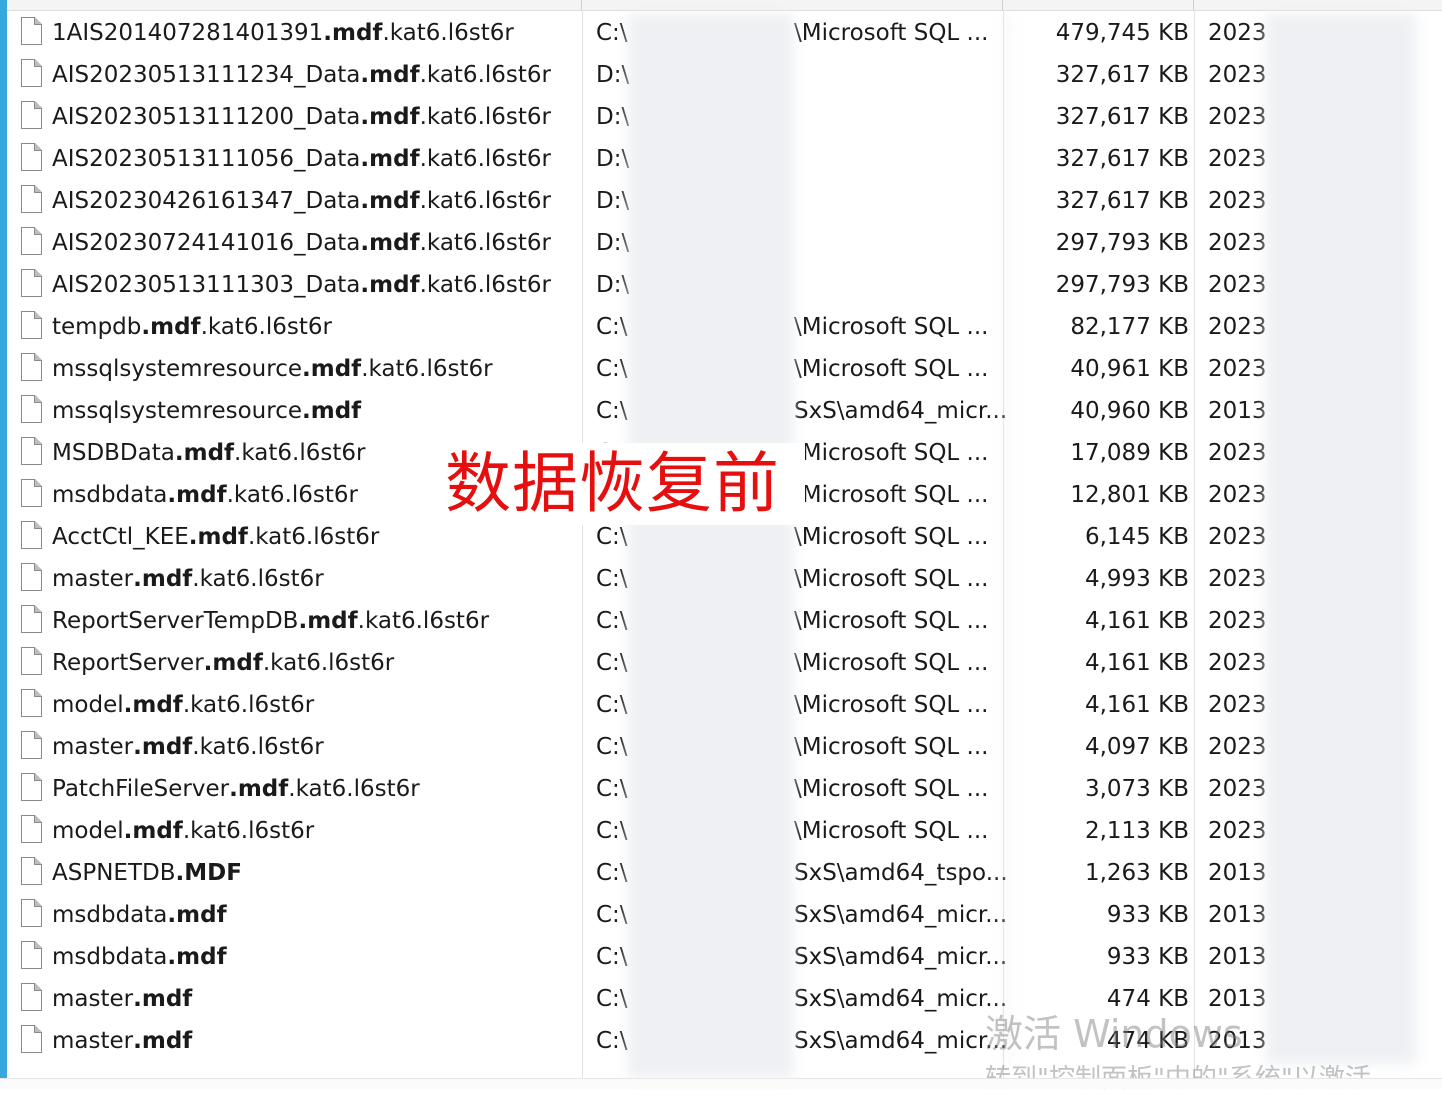  I want to click on file-name-base: model, so click(88, 831).